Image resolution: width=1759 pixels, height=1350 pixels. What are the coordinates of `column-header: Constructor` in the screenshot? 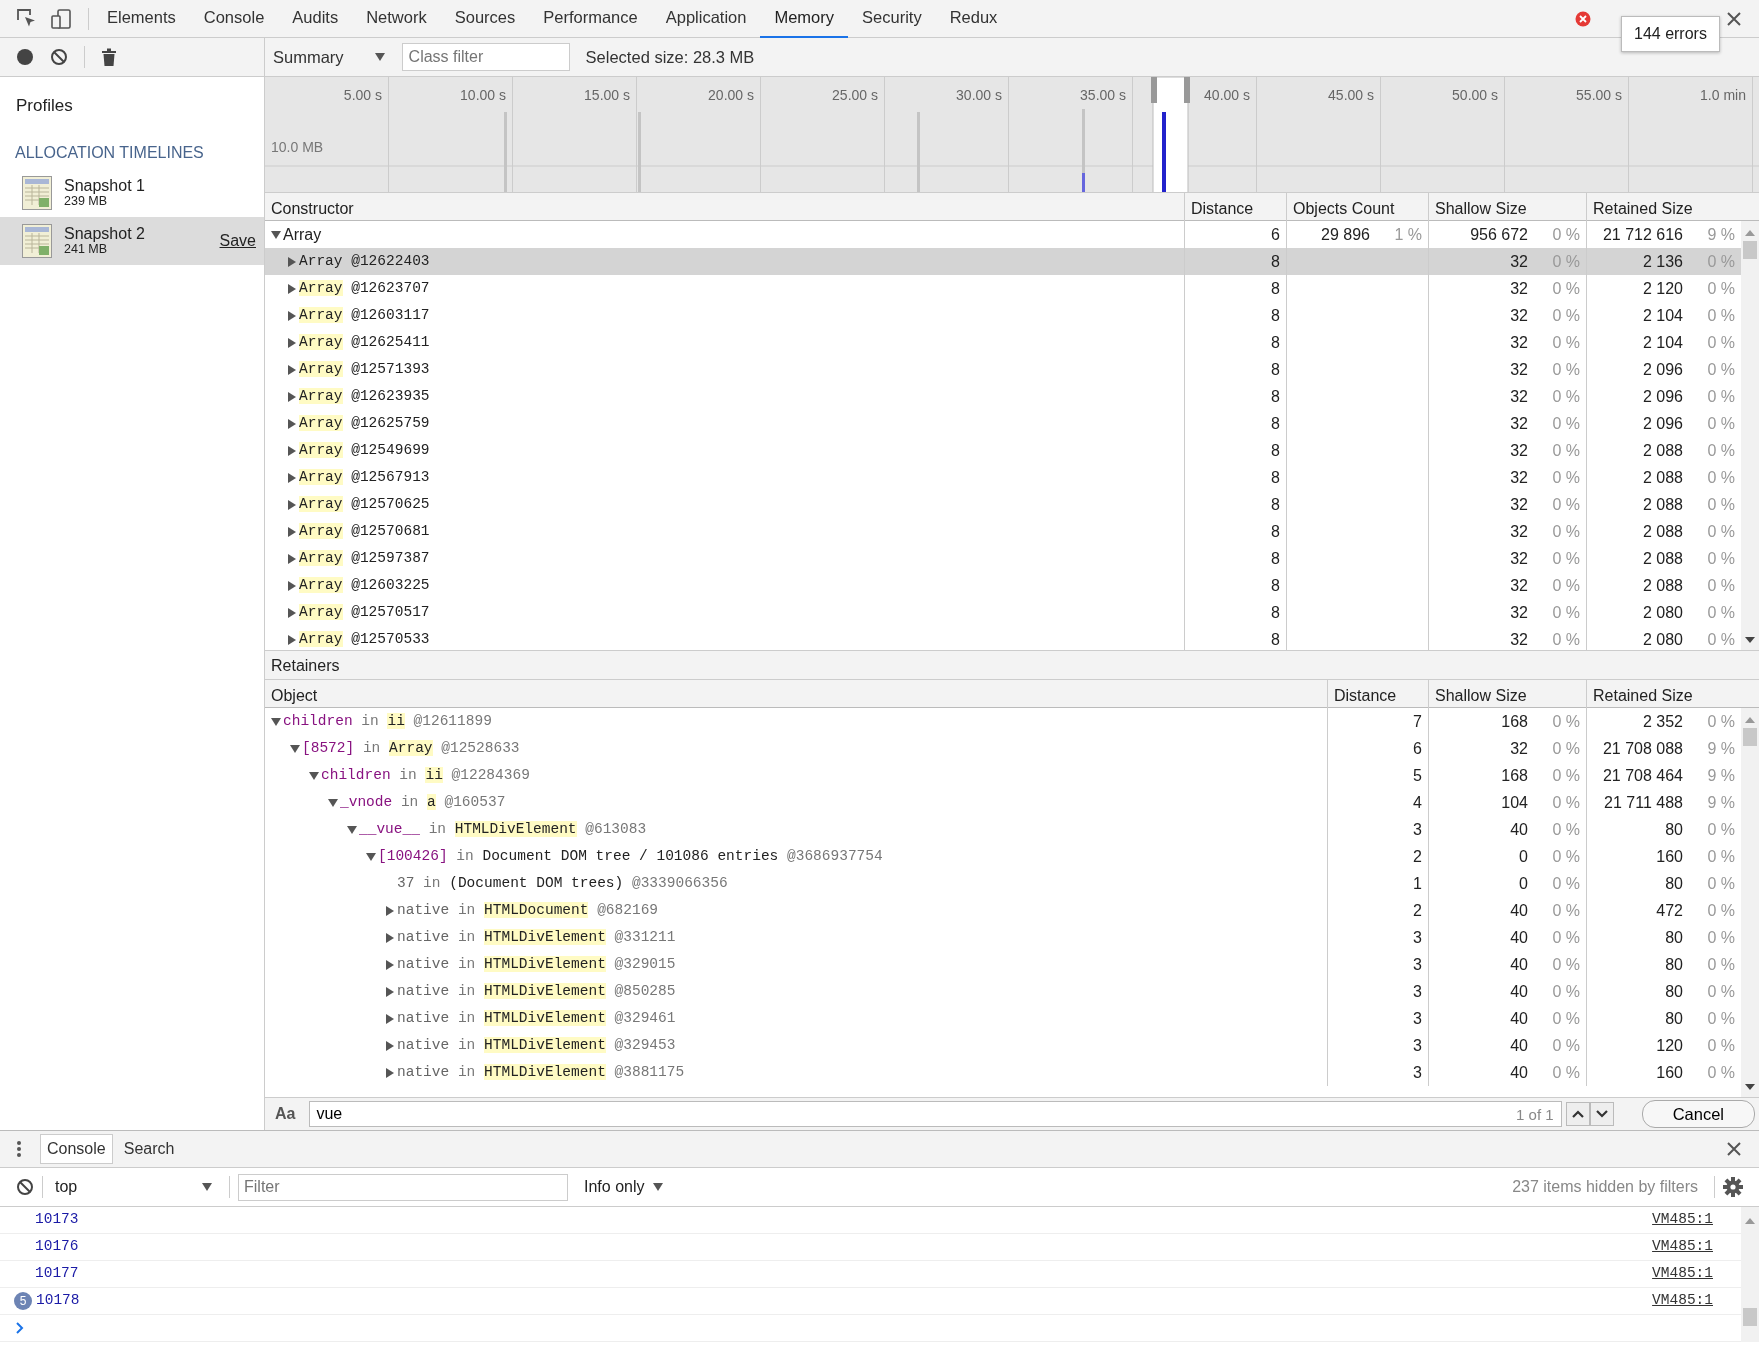 It's located at (724, 209).